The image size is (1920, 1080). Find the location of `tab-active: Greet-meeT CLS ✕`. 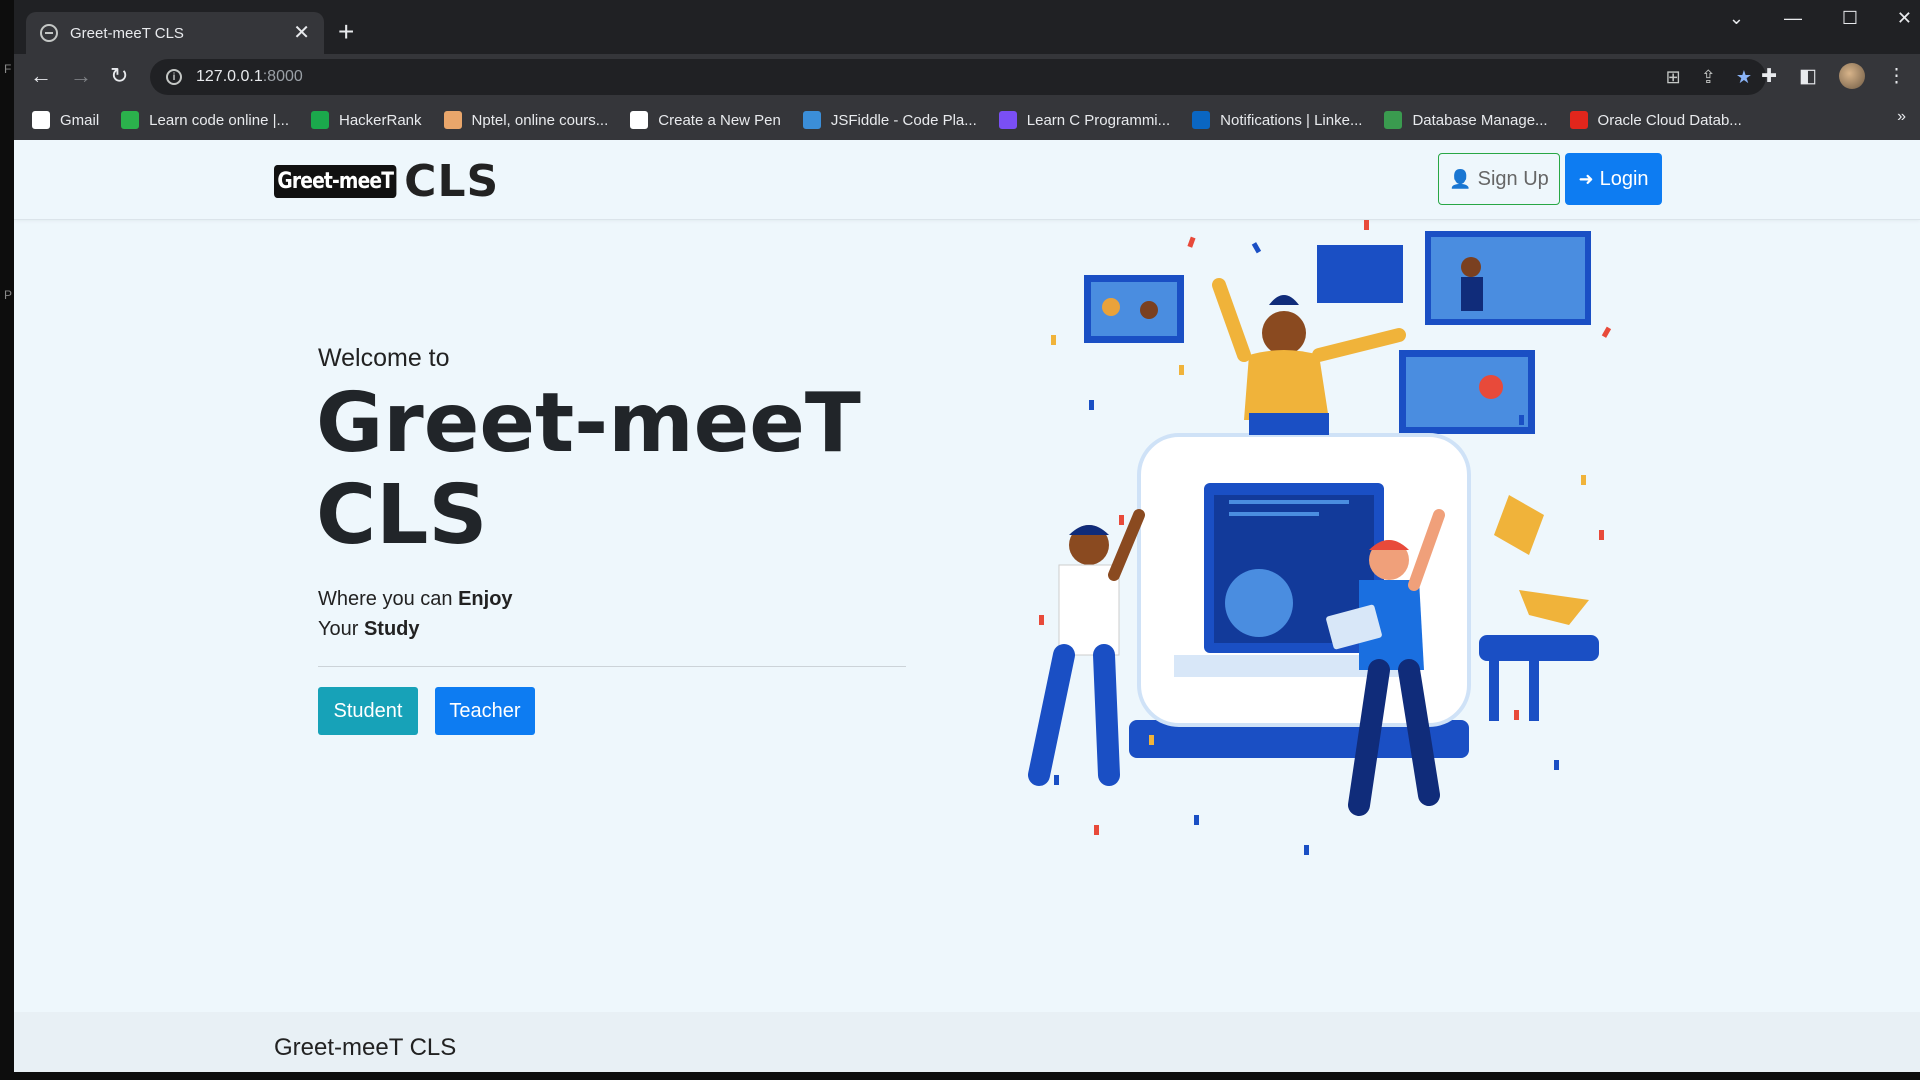

tab-active: Greet-meeT CLS ✕ is located at coordinates (175, 33).